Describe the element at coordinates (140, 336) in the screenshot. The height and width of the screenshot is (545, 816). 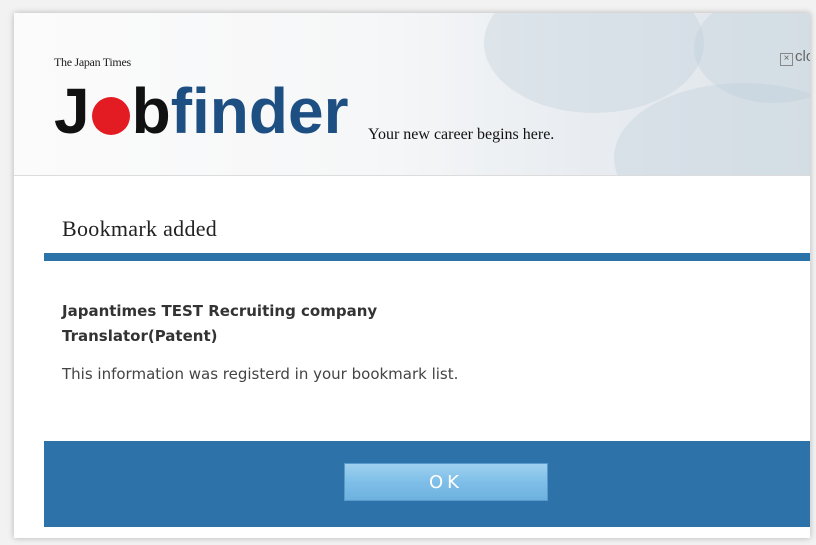
I see `job-position: Translator(Patent)` at that location.